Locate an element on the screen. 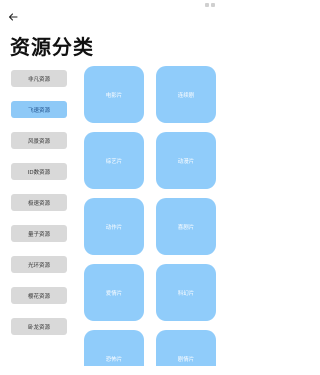 The image size is (320, 375). battery-icon is located at coordinates (213, 4).